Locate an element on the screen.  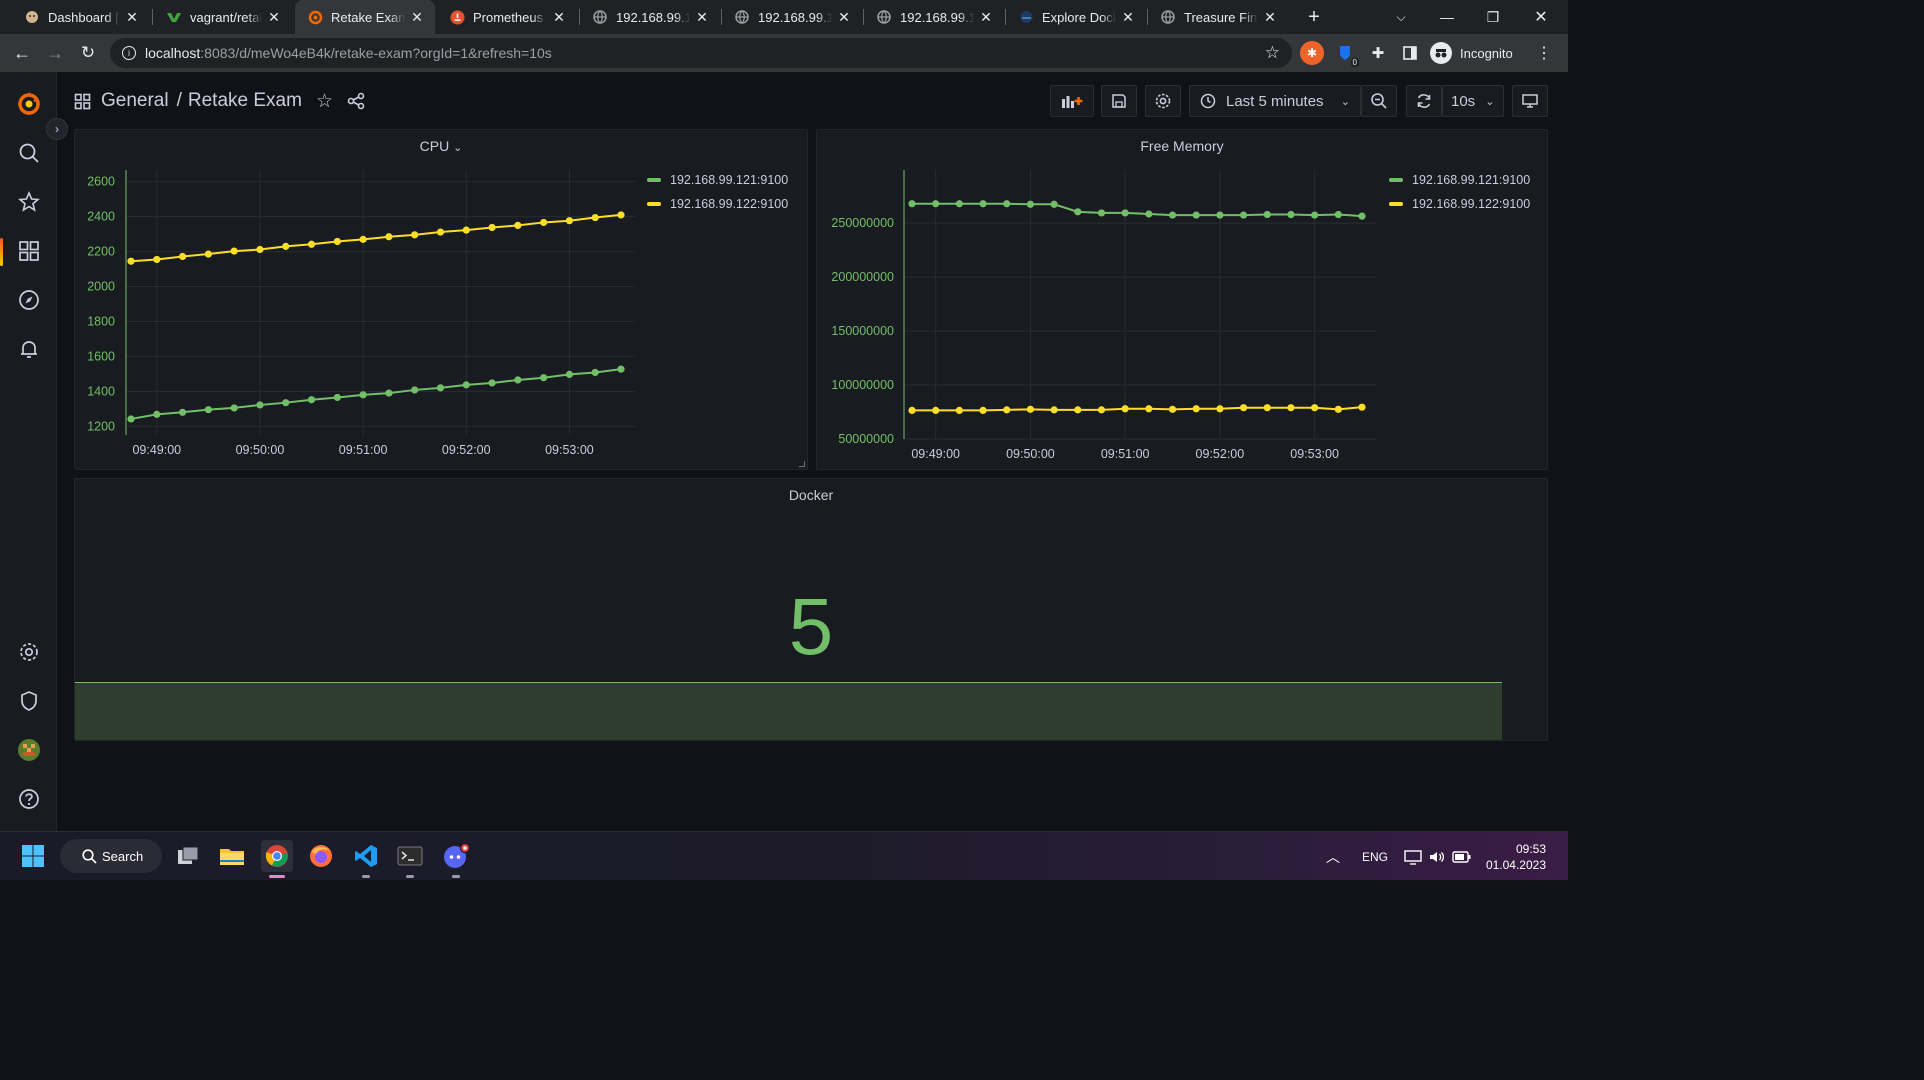
reload-button: ↻ is located at coordinates (88, 53).